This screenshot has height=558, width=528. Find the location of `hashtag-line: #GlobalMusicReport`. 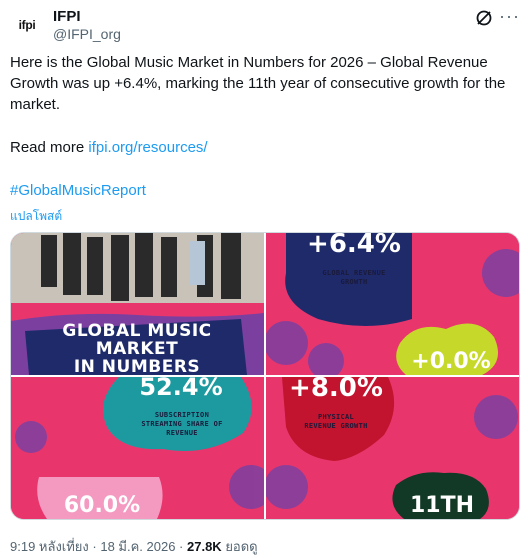

hashtag-line: #GlobalMusicReport is located at coordinates (264, 190).